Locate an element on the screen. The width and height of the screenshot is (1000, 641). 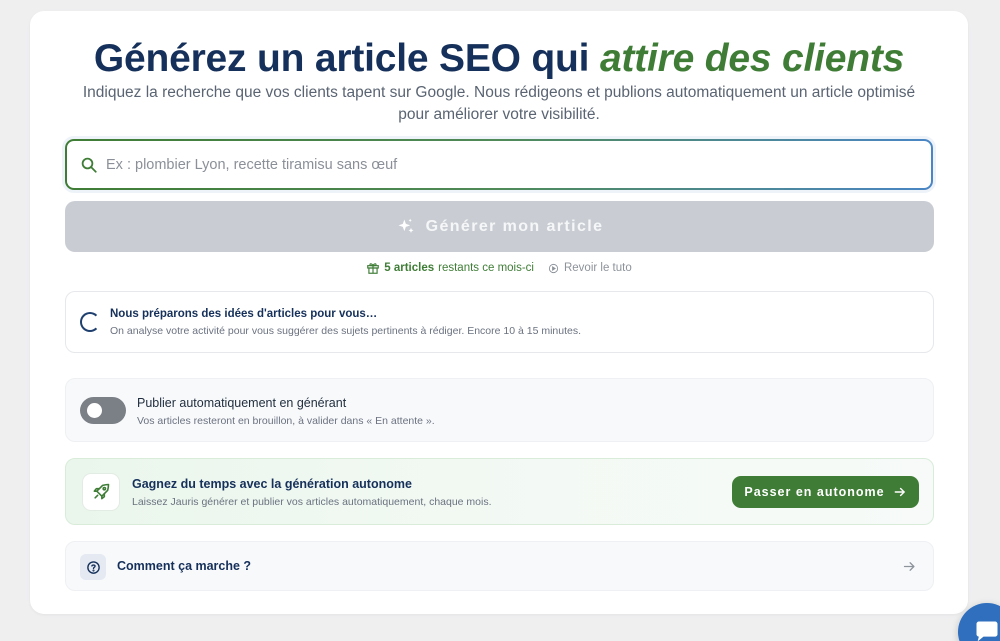
sparkles-icon is located at coordinates (406, 225).